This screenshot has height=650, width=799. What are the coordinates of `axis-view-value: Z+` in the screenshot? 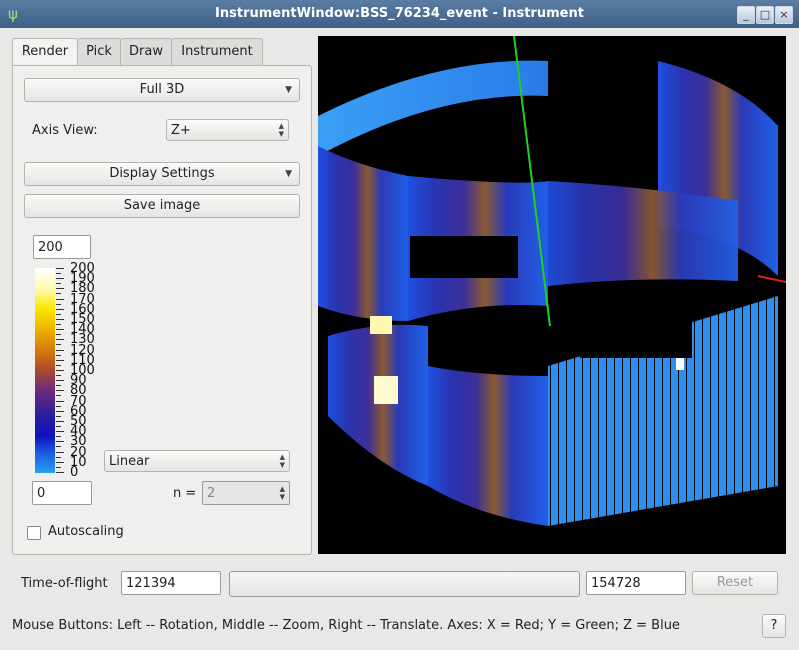 It's located at (181, 130).